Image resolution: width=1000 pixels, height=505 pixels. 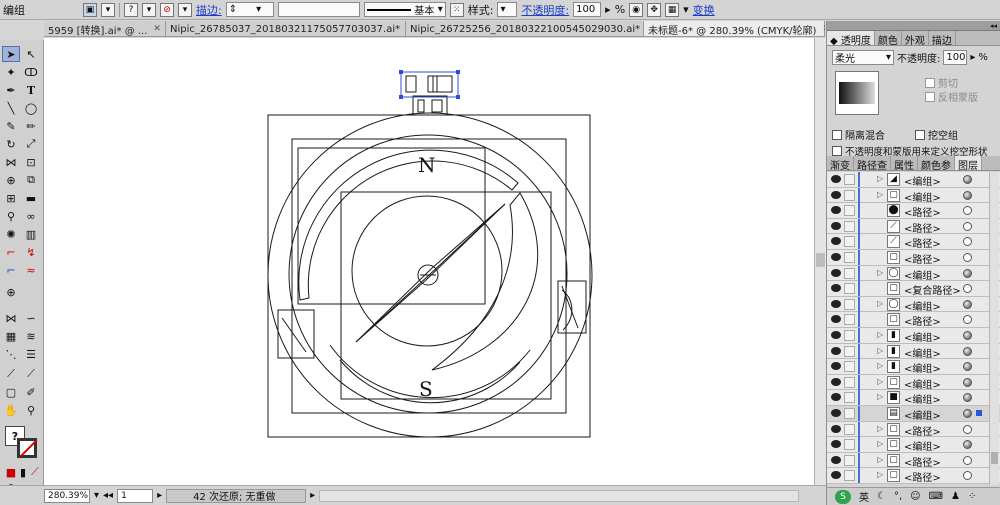 I want to click on grid-tool-icon: ▦, so click(x=11, y=336).